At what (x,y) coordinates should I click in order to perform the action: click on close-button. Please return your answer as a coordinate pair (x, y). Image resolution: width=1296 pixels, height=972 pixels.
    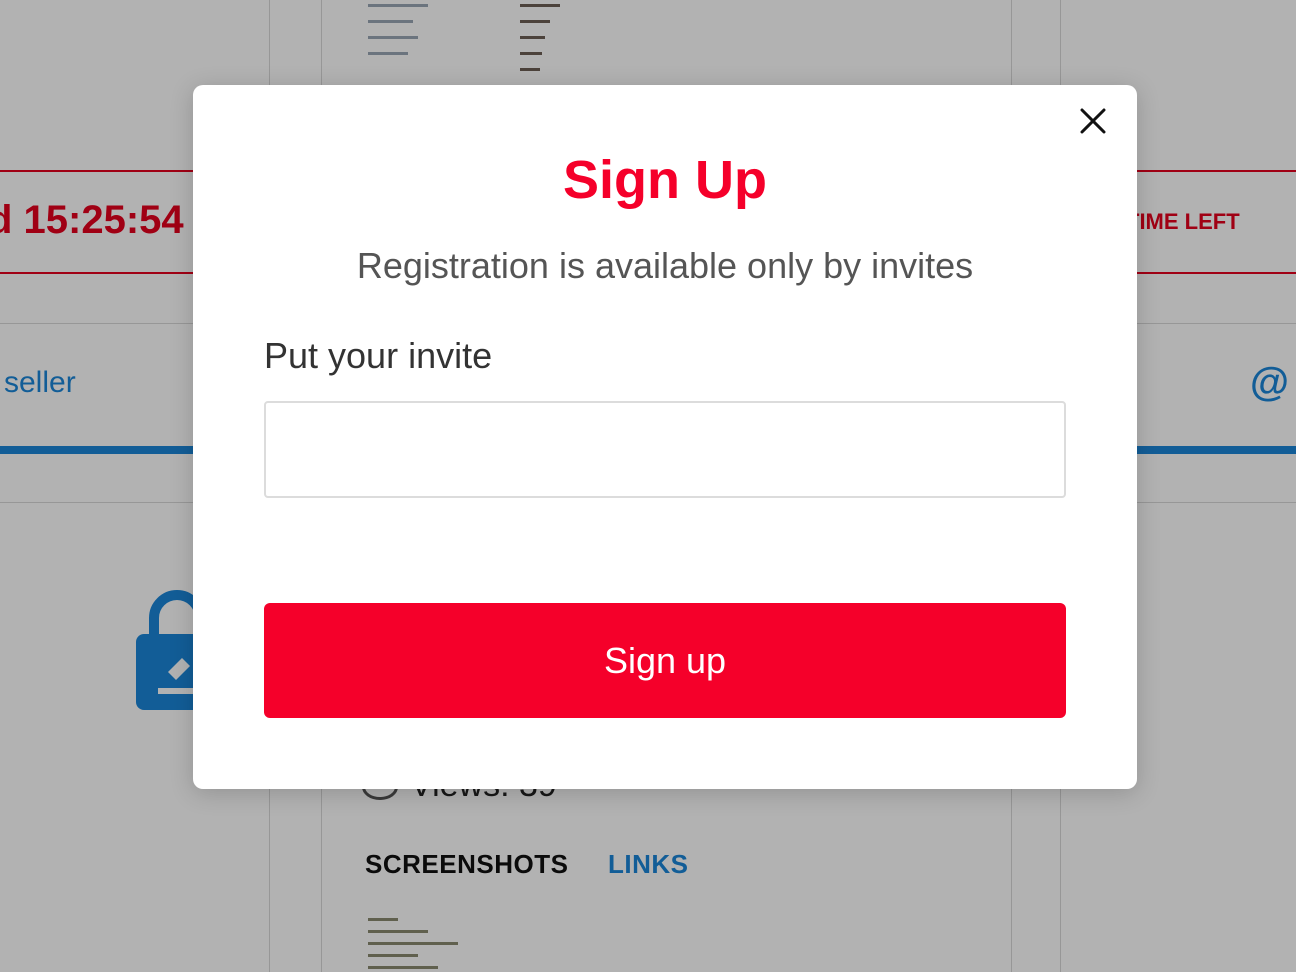
    Looking at the image, I should click on (1093, 121).